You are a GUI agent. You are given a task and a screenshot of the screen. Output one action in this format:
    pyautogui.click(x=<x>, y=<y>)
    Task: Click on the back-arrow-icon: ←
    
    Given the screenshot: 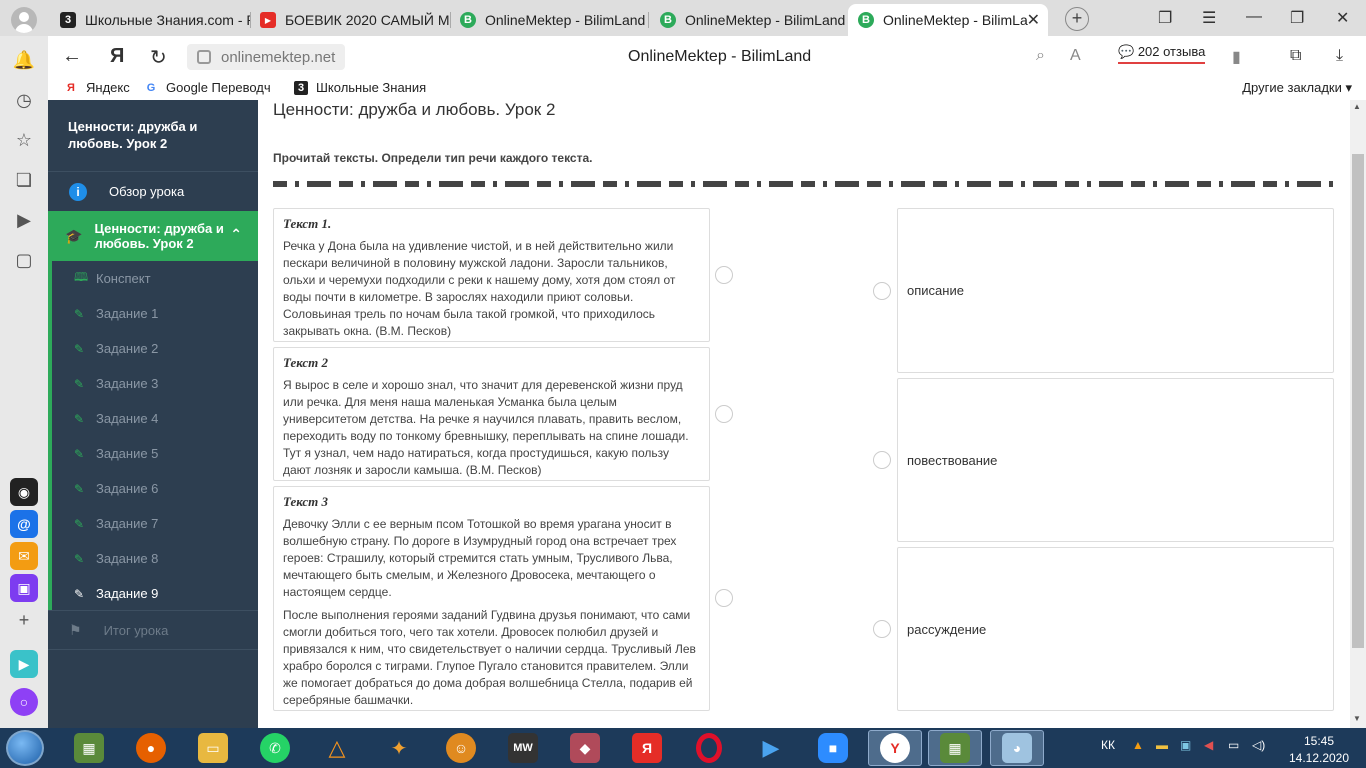 What is the action you would take?
    pyautogui.click(x=72, y=56)
    